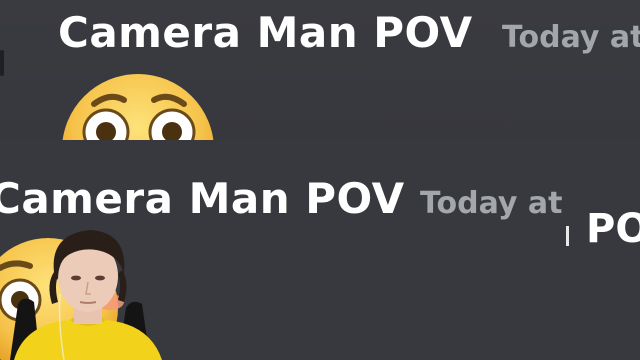  I want to click on avatar-edge, so click(2, 63).